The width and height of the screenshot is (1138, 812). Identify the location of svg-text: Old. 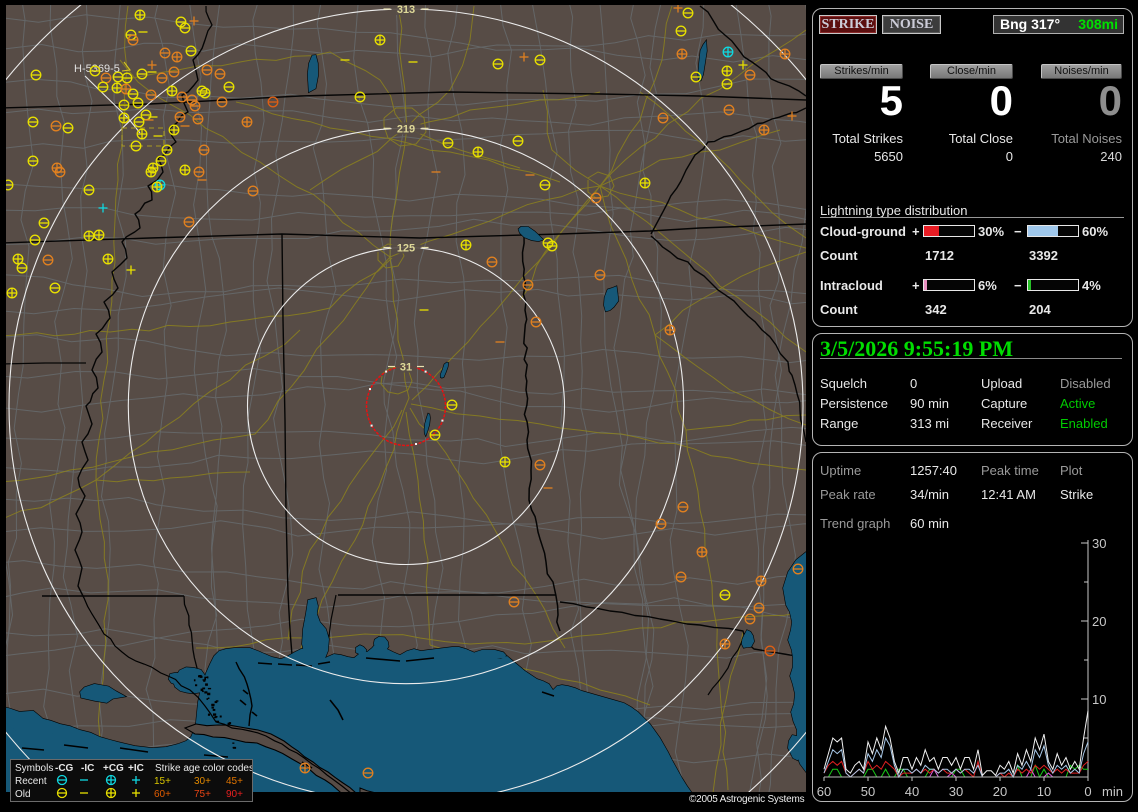
(23, 794).